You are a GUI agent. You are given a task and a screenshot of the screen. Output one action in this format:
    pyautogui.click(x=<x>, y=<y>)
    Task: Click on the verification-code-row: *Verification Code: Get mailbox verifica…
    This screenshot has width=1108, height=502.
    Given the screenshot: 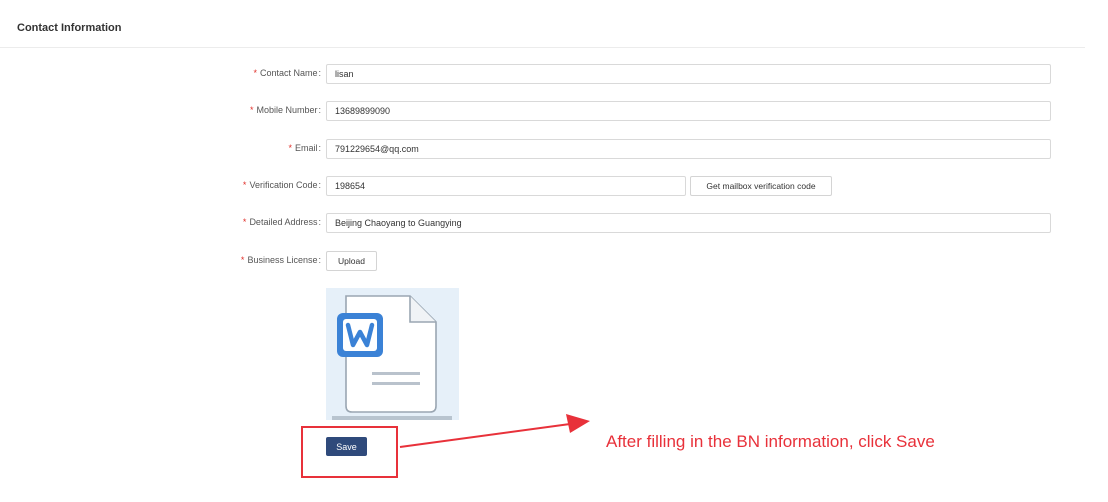 What is the action you would take?
    pyautogui.click(x=554, y=187)
    